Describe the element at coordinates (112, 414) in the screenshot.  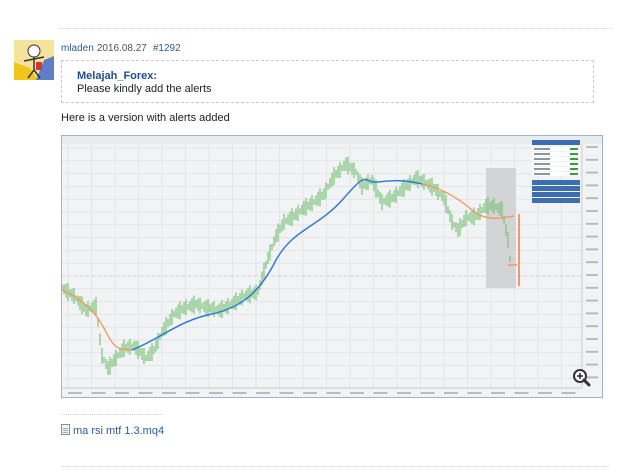
I see `attachment-divider` at that location.